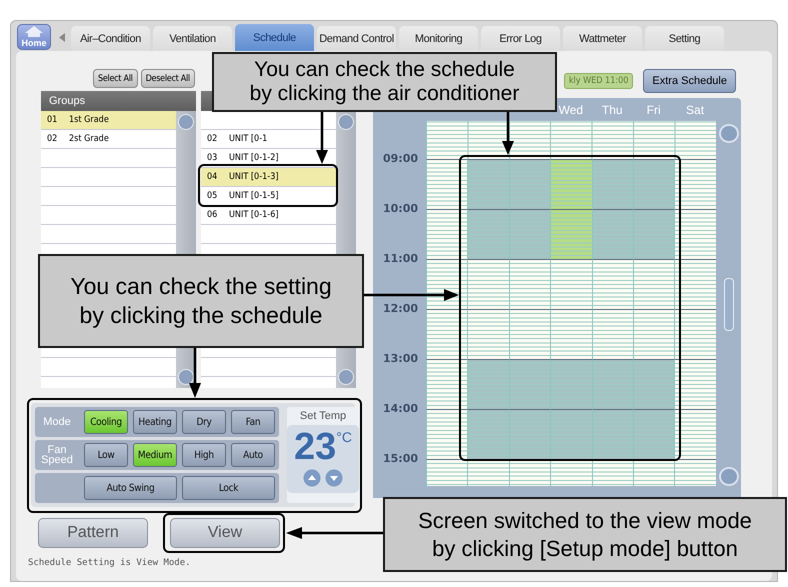  I want to click on scroll-thumb, so click(729, 304).